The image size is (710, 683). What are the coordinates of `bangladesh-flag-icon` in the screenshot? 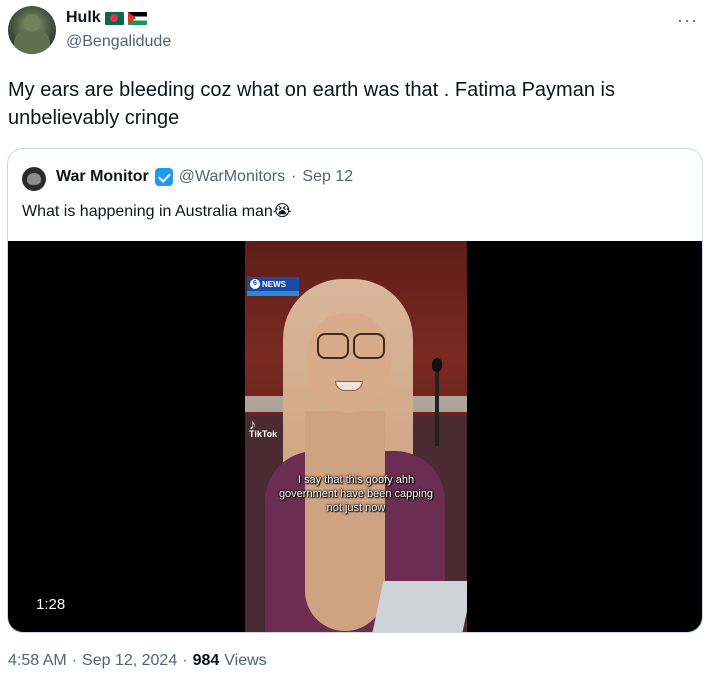 It's located at (114, 18).